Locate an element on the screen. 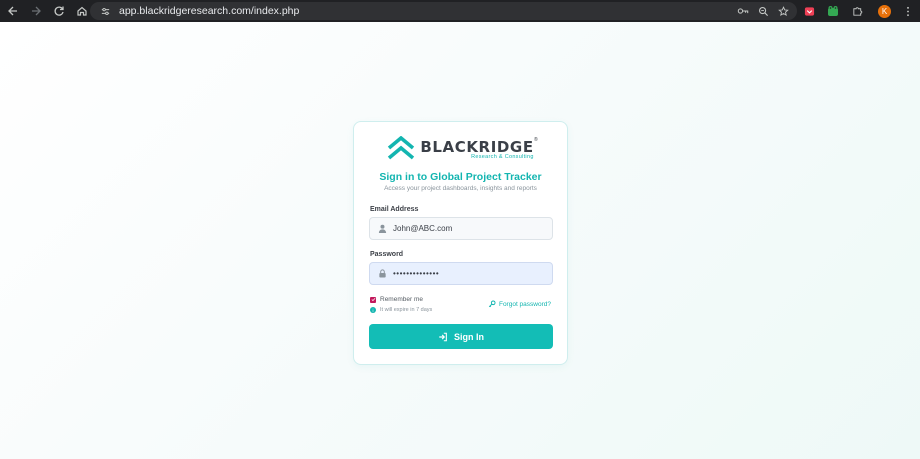  bookmark-button is located at coordinates (783, 11).